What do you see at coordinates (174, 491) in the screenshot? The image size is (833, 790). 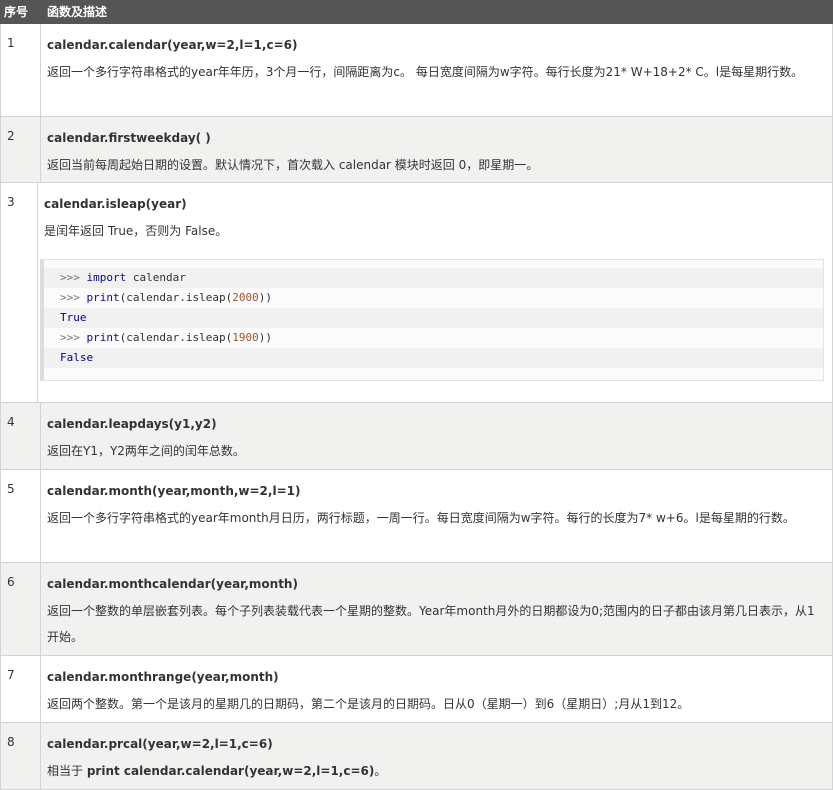 I see `function-signature: calendar.month(year,month,w=2,l=1)` at bounding box center [174, 491].